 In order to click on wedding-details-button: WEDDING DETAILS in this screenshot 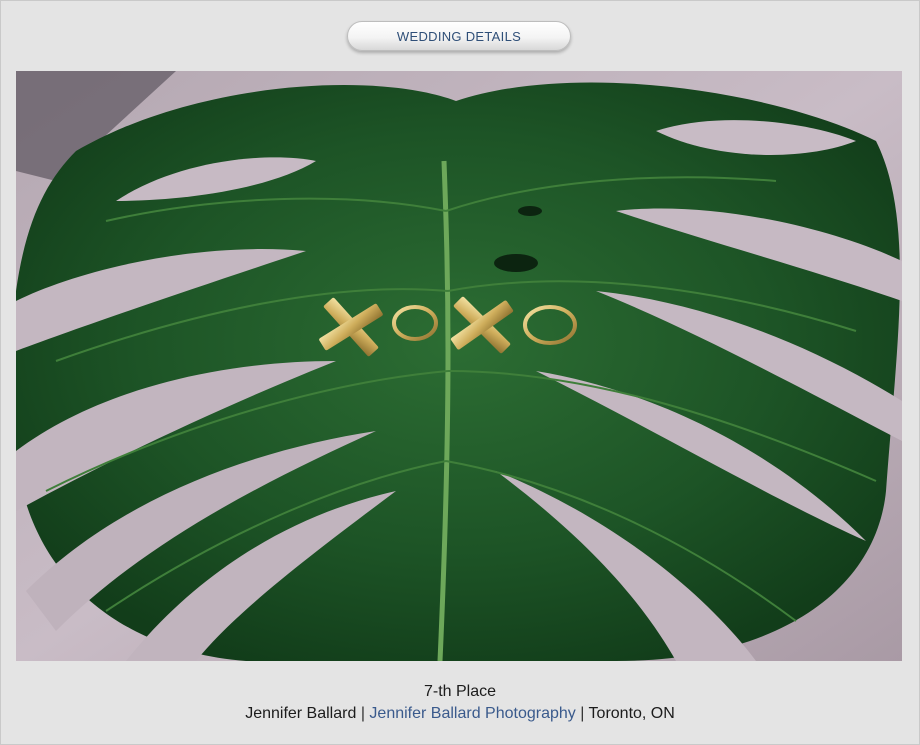, I will do `click(459, 36)`.